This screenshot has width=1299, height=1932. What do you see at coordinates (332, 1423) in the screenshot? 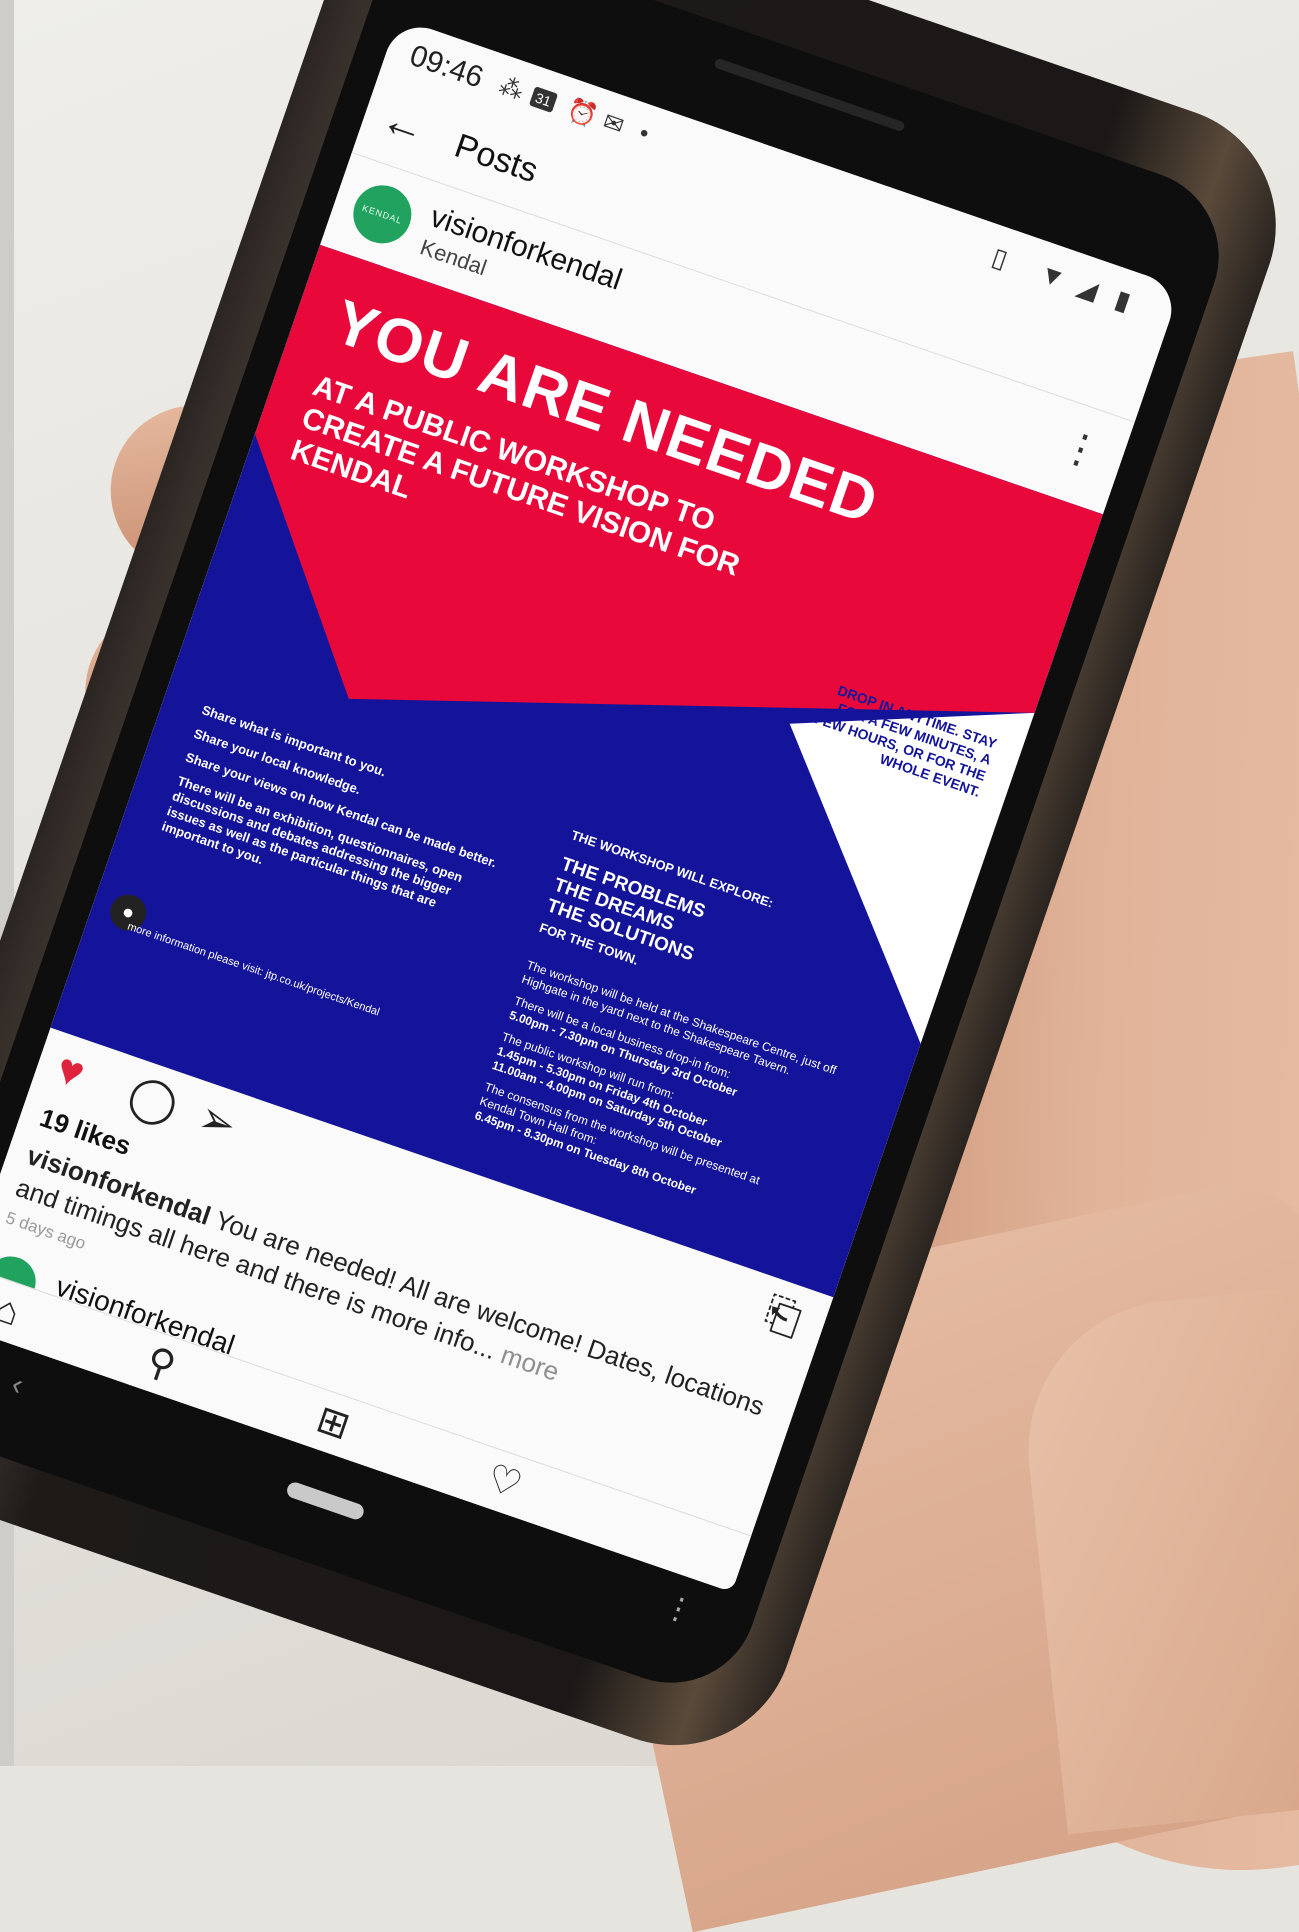
I see `add-post-icon: ⊞` at bounding box center [332, 1423].